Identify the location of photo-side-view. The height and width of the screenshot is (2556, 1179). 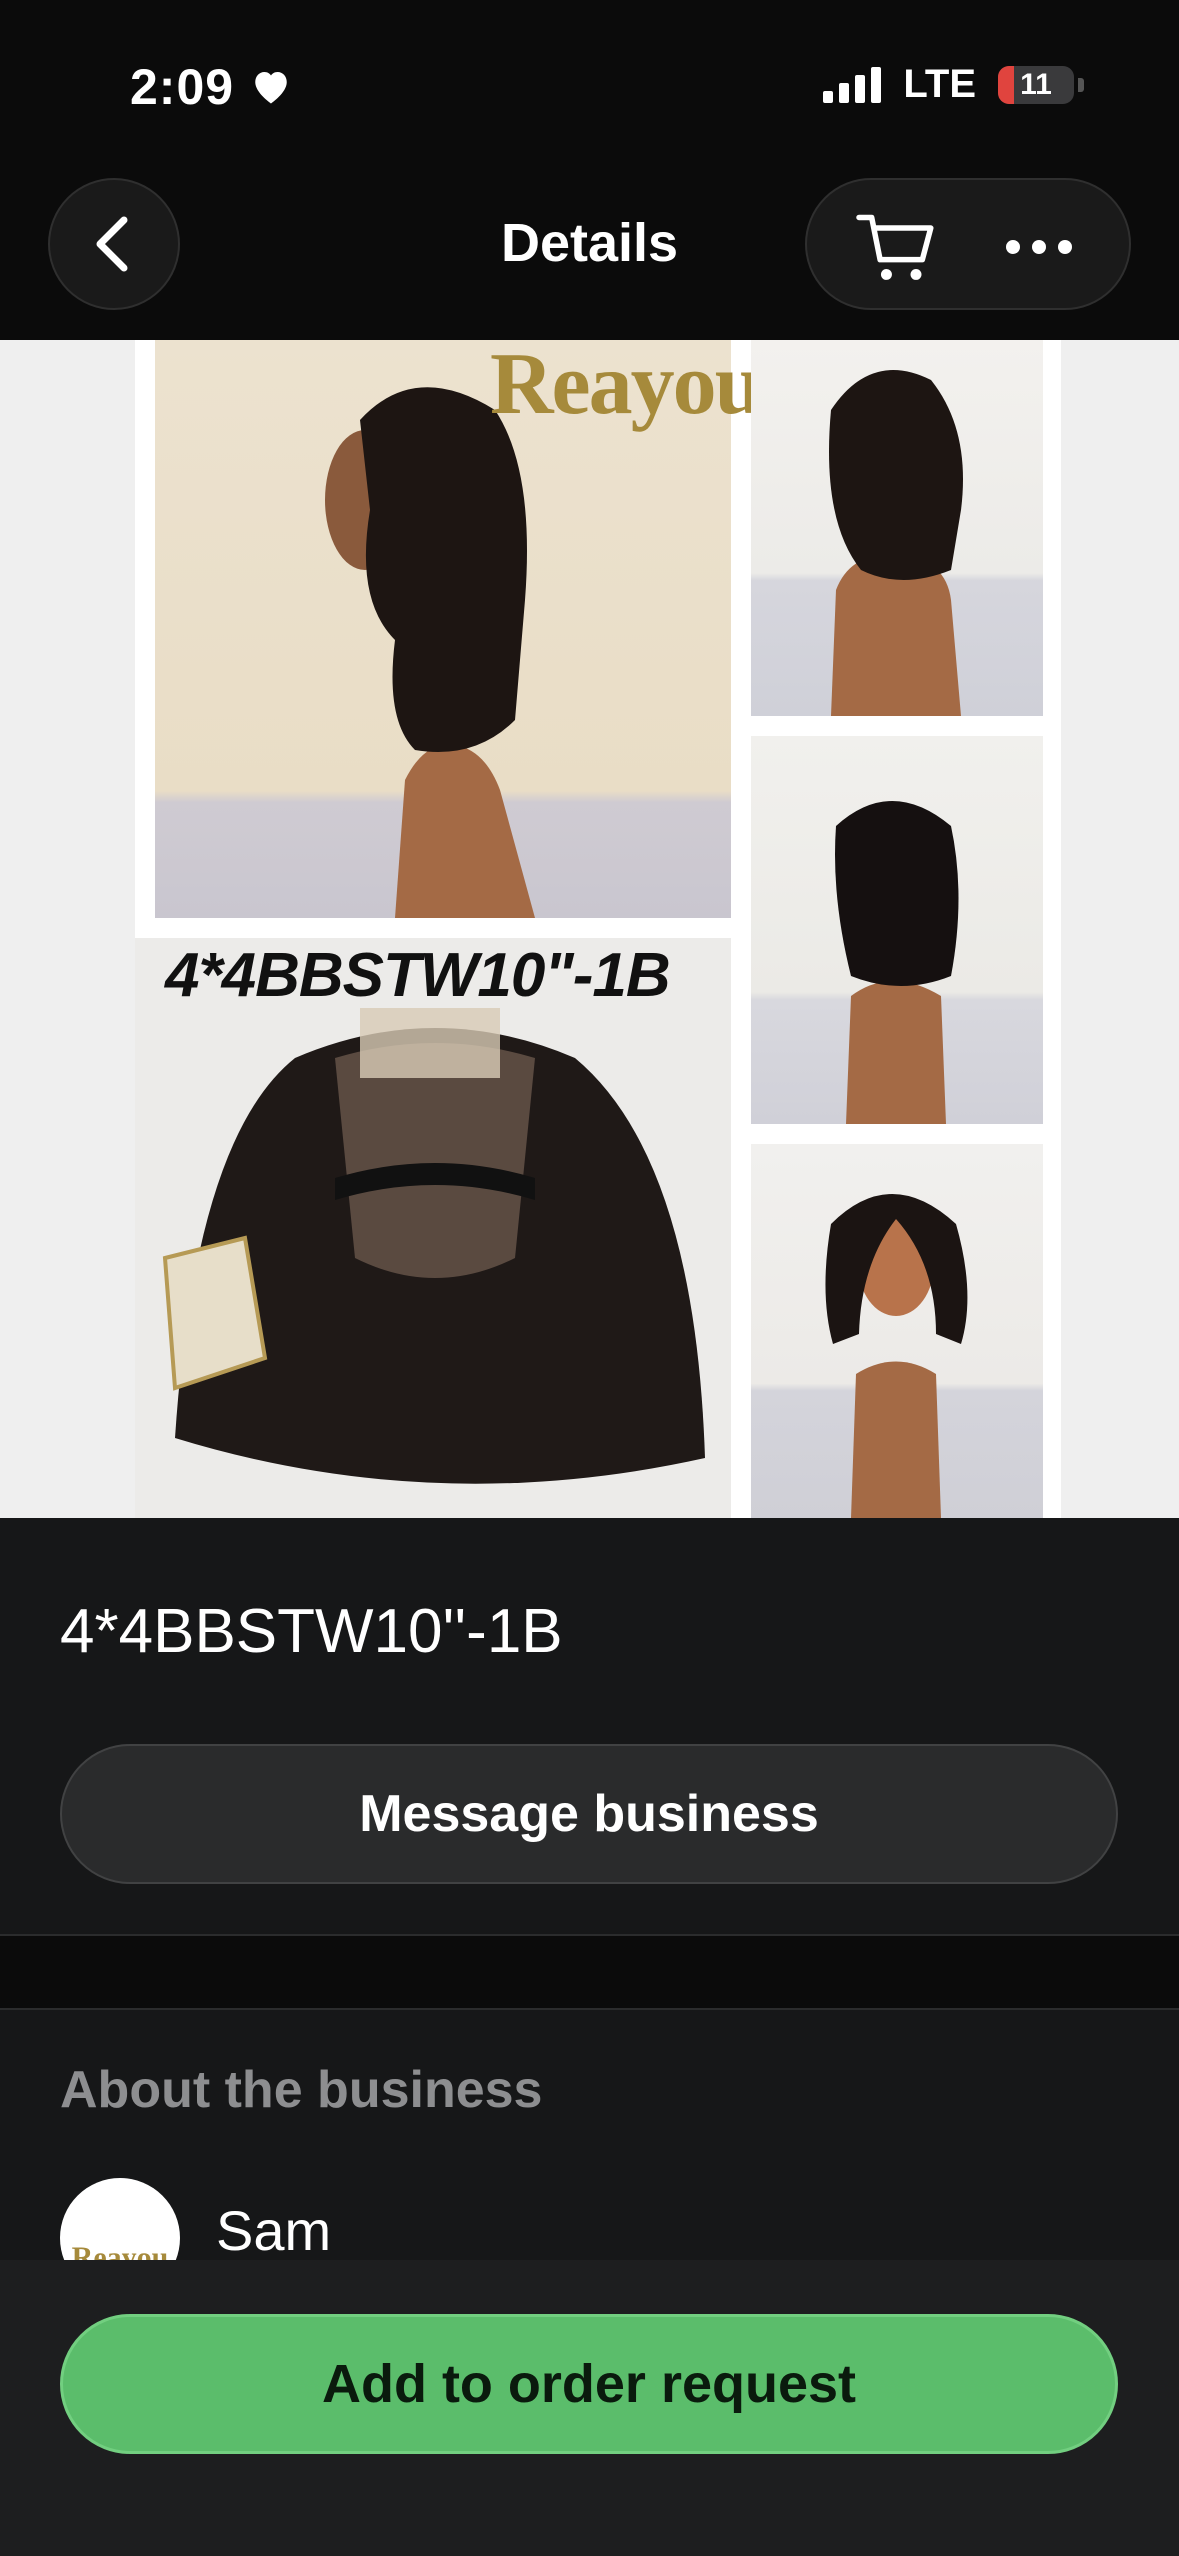
(897, 528).